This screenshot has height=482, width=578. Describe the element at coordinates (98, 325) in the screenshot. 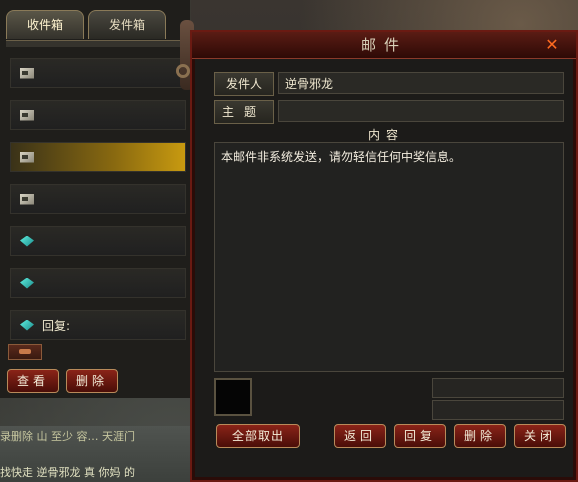

I see `mail-list-item: 回复:` at that location.